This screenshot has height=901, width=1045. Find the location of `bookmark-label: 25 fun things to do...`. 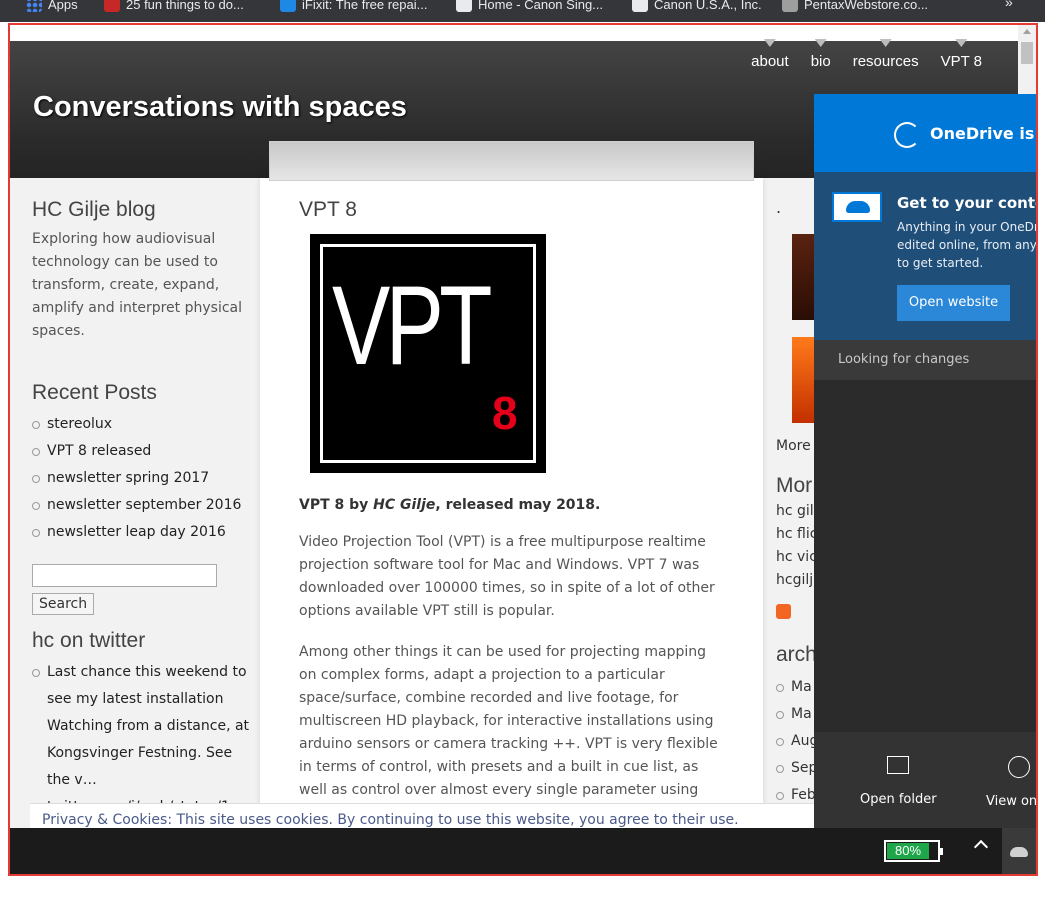

bookmark-label: 25 fun things to do... is located at coordinates (185, 6).